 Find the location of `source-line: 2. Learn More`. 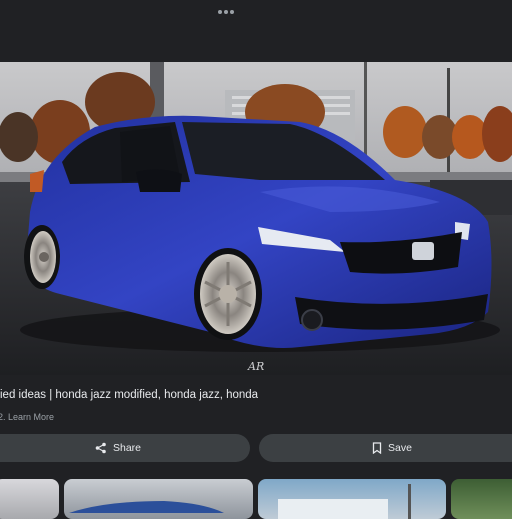

source-line: 2. Learn More is located at coordinates (27, 417).